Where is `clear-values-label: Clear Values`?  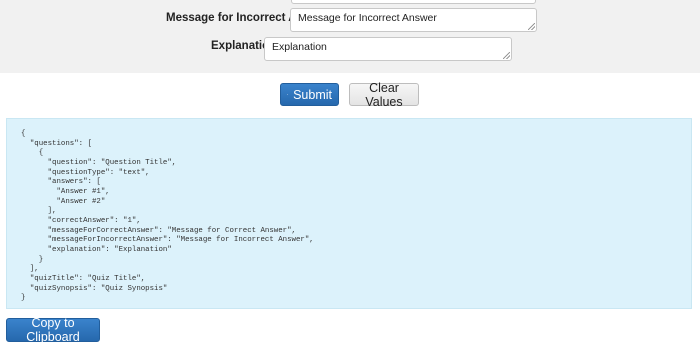
clear-values-label: Clear Values is located at coordinates (384, 94).